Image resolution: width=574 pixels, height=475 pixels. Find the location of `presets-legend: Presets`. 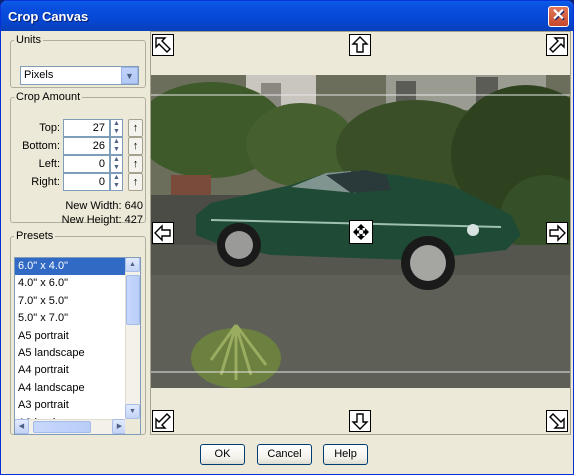

presets-legend: Presets is located at coordinates (35, 236).